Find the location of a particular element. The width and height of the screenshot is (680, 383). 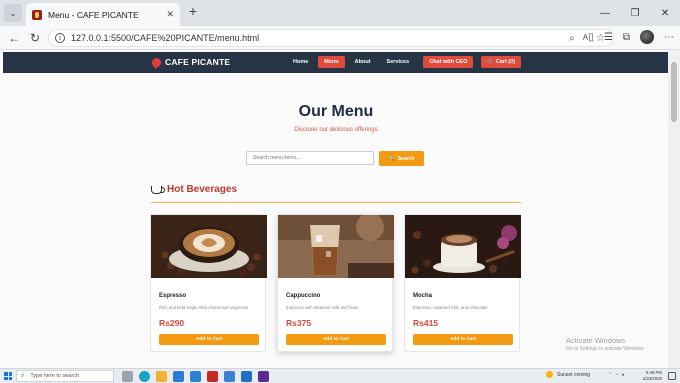

new-tab-button: + is located at coordinates (193, 12).